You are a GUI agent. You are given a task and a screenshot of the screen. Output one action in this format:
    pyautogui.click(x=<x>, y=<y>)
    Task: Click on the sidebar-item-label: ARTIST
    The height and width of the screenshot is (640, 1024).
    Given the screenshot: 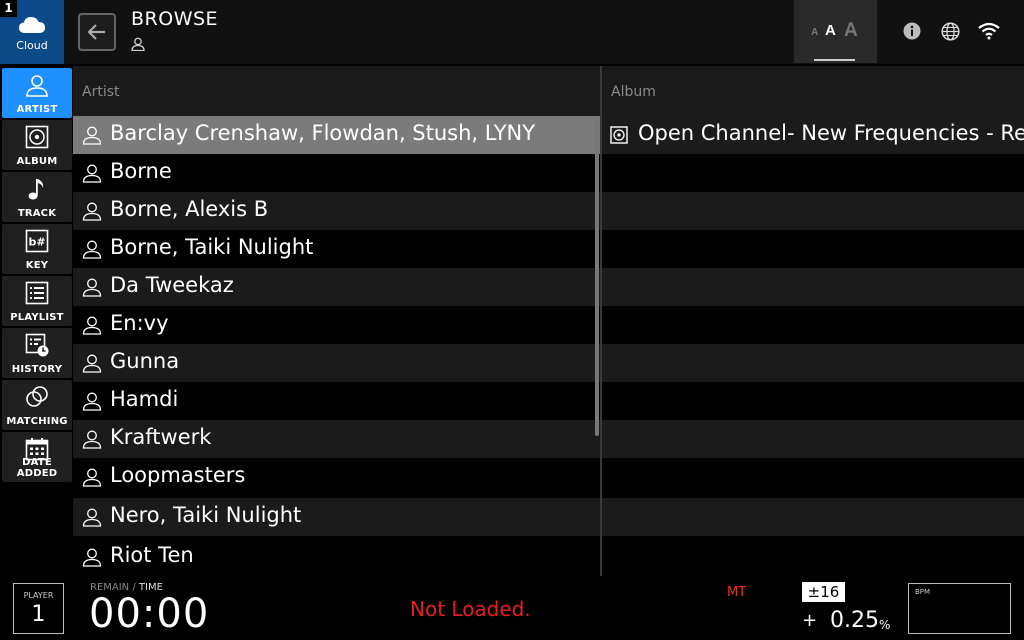 What is the action you would take?
    pyautogui.click(x=37, y=109)
    